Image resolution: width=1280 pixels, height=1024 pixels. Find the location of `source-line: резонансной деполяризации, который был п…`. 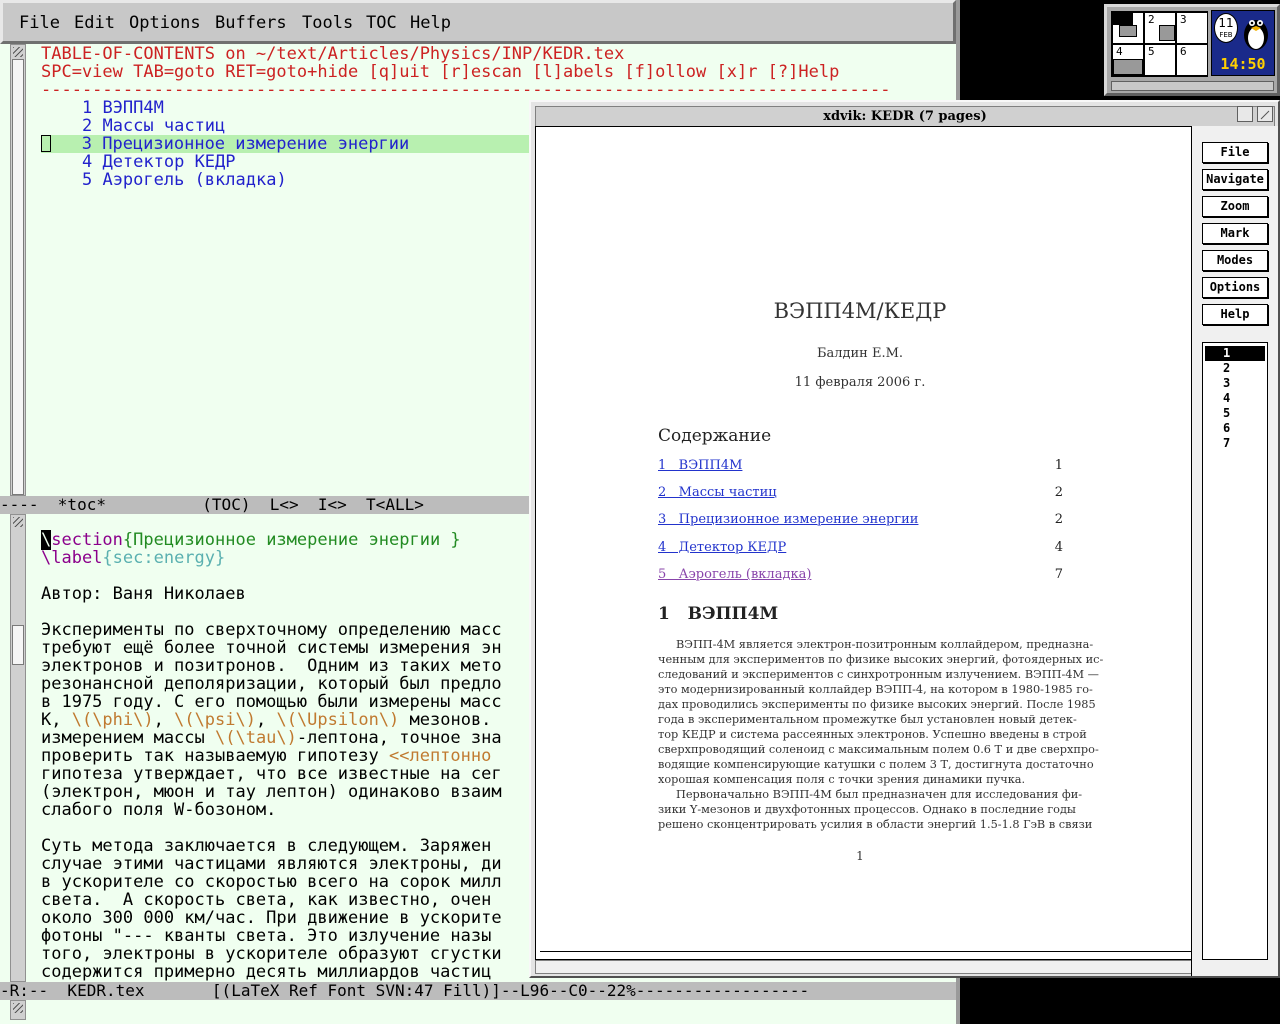

source-line: резонансной деполяризации, который был п… is located at coordinates (271, 684).